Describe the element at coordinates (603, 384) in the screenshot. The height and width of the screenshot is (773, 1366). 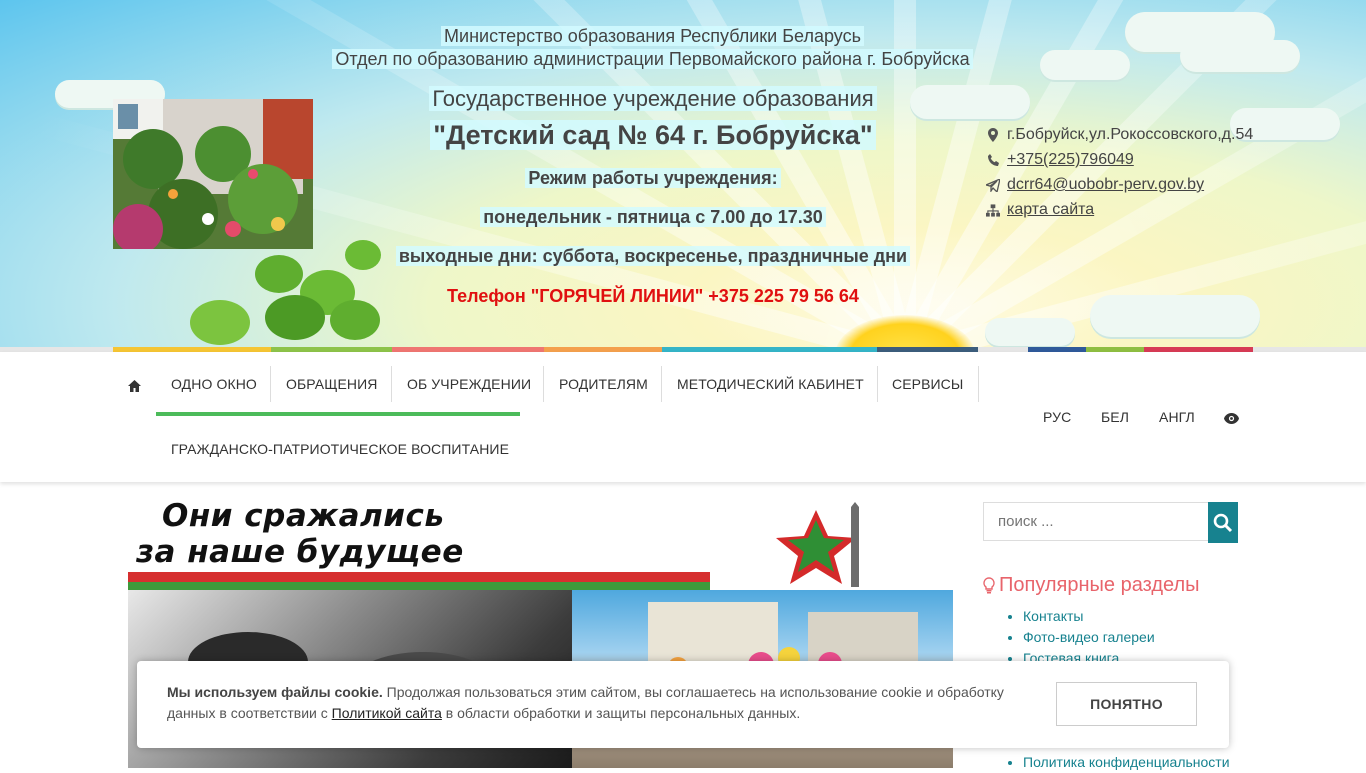
I see `nav-item-parents: Родителям` at that location.